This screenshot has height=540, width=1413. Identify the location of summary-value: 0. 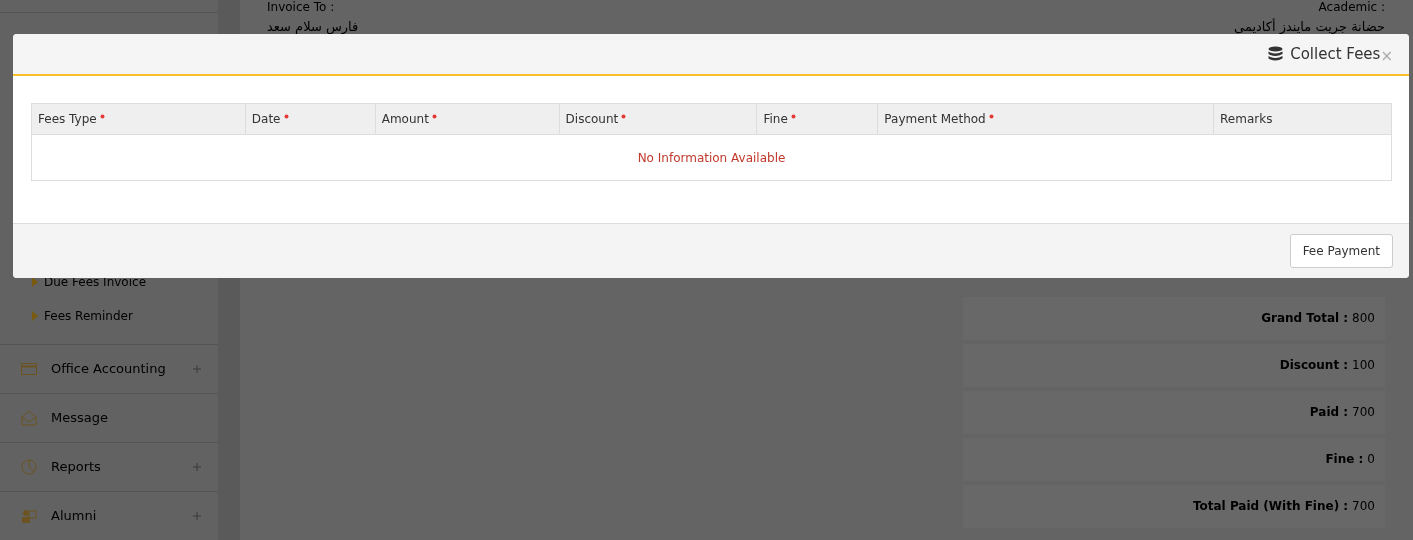
(1371, 459).